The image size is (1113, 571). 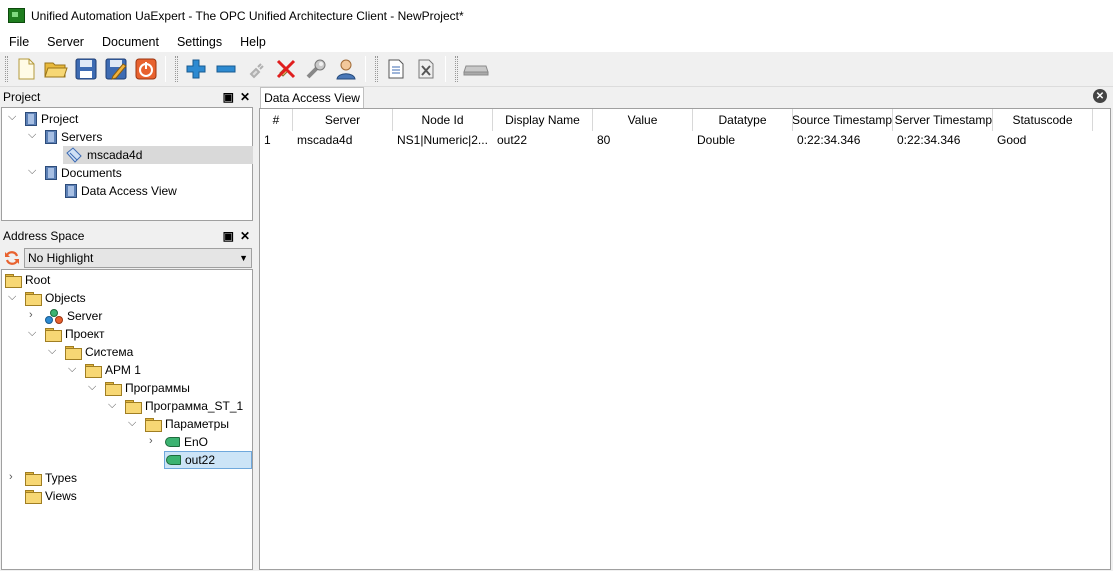 What do you see at coordinates (443, 120) in the screenshot?
I see `column-header-node-id: Node Id` at bounding box center [443, 120].